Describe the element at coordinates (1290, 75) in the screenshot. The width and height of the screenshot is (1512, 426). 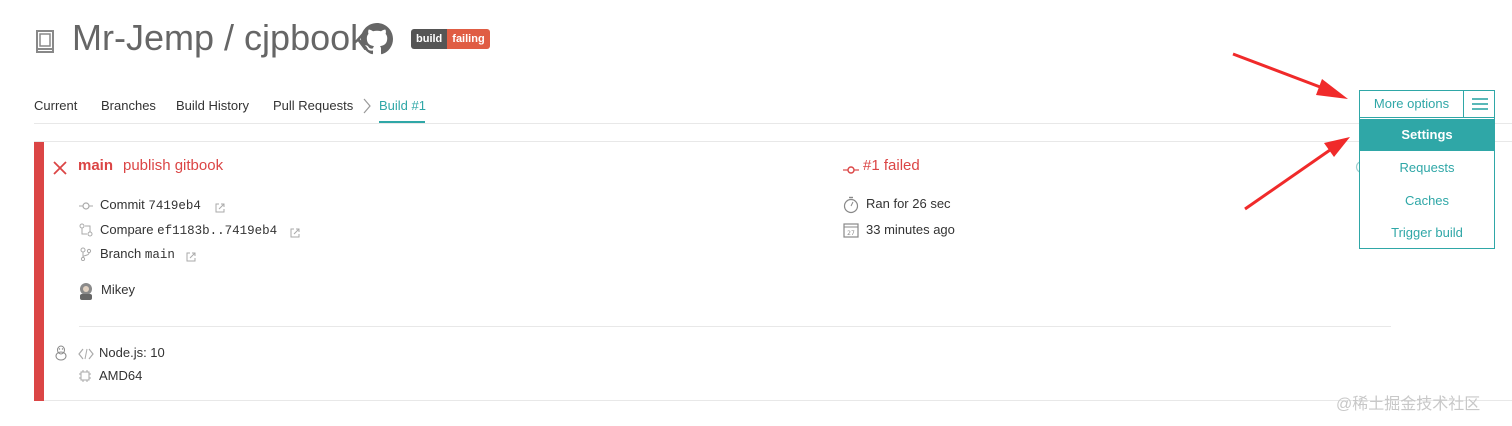
I see `arrow-to-more-options` at that location.